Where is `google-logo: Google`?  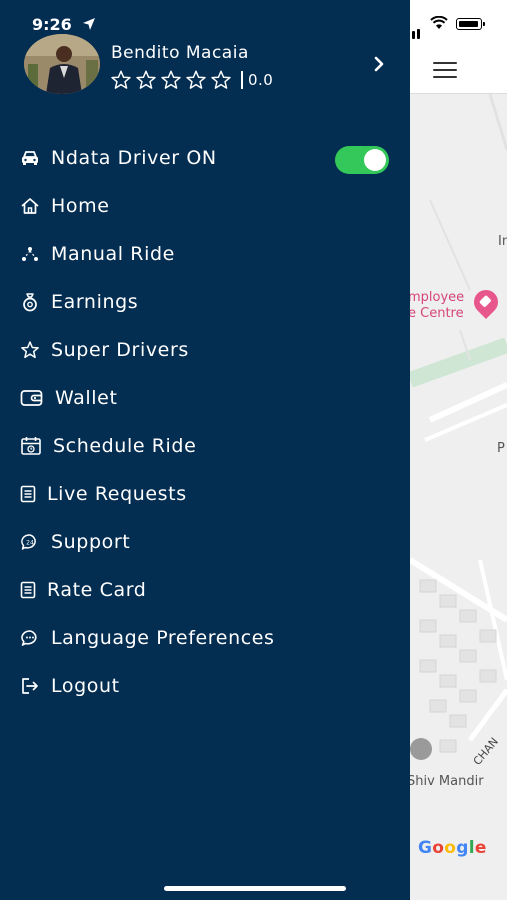
google-logo: Google is located at coordinates (452, 848).